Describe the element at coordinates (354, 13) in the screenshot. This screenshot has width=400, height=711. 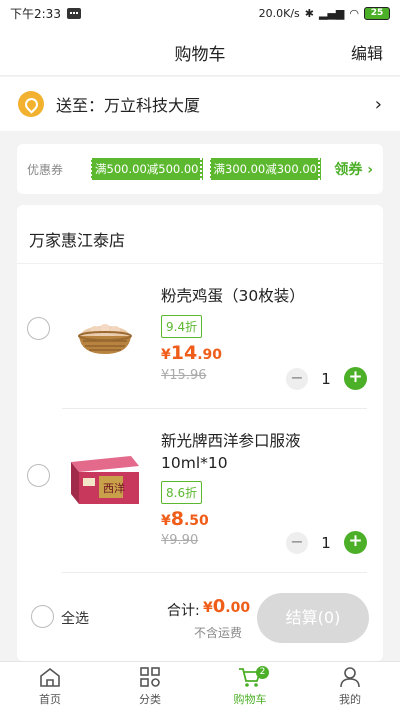
I see `wifi-icon: ◠` at that location.